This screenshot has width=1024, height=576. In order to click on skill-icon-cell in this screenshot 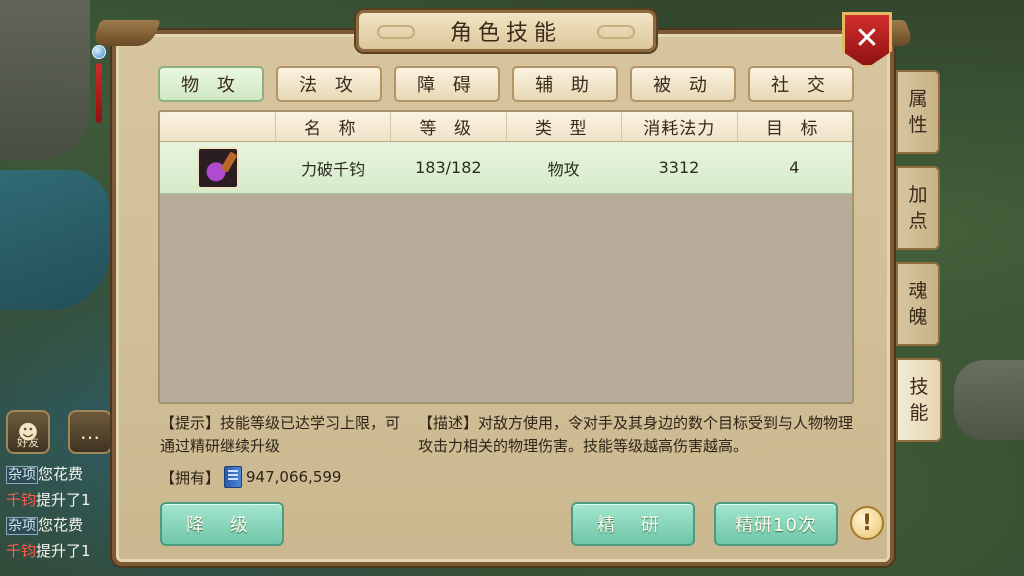, I will do `click(217, 167)`.